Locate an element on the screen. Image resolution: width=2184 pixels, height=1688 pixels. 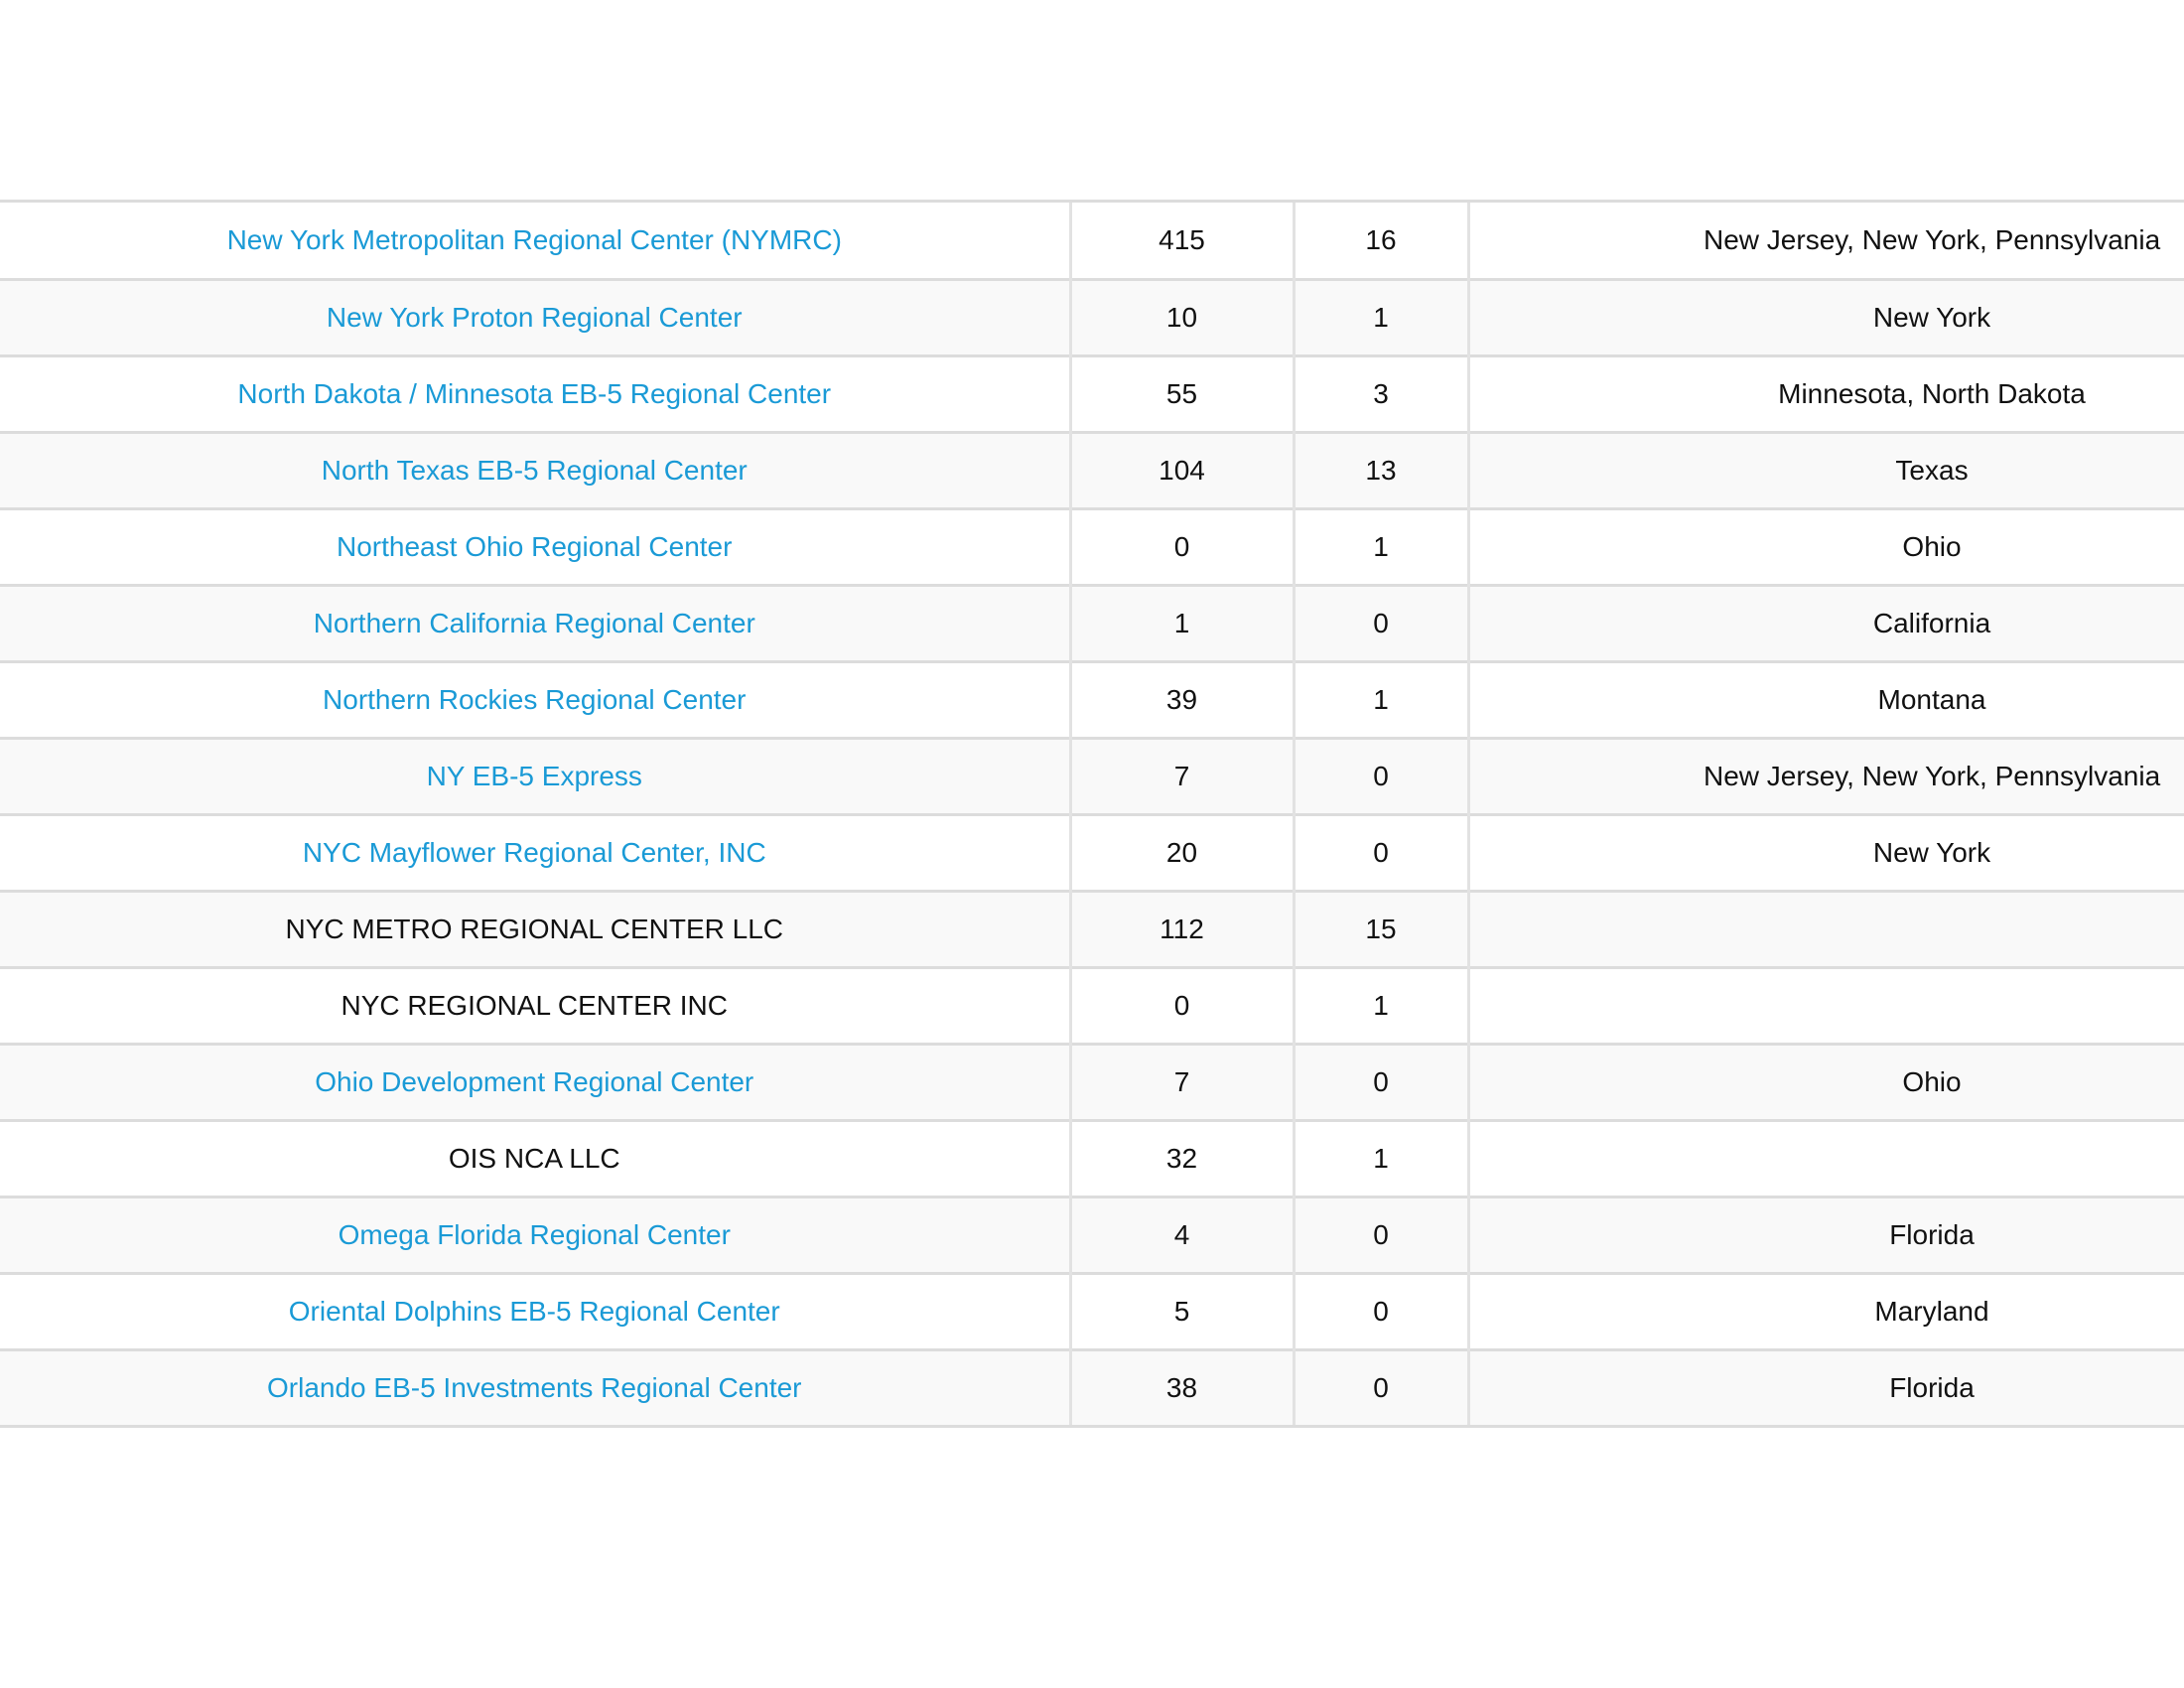
value1-cell: 7 is located at coordinates (1181, 775).